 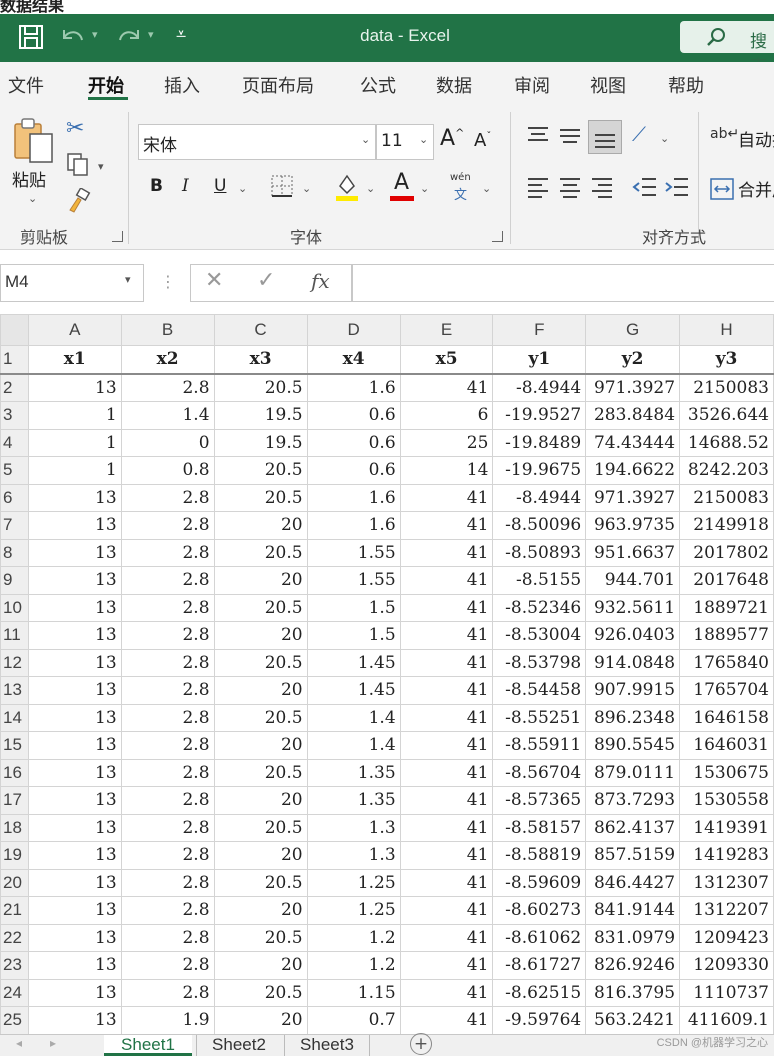 I want to click on data-cell: 1419391, so click(x=726, y=827).